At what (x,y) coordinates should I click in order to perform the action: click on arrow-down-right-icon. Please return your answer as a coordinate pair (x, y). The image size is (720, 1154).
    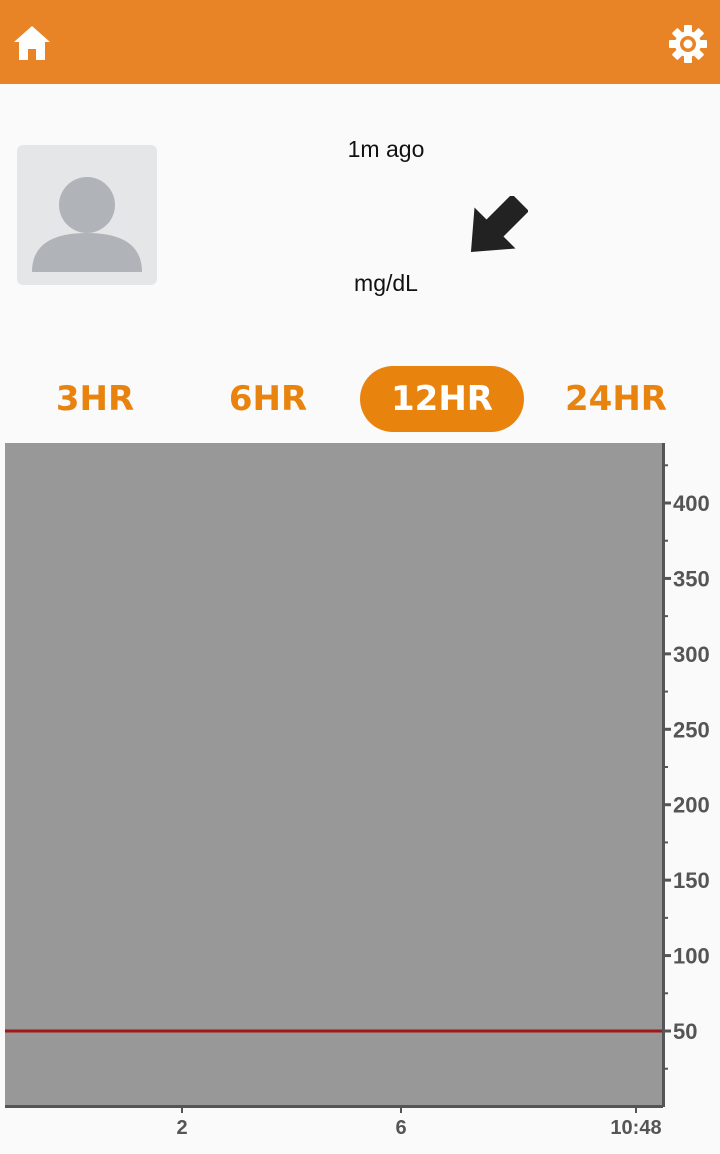
    Looking at the image, I should click on (499, 224).